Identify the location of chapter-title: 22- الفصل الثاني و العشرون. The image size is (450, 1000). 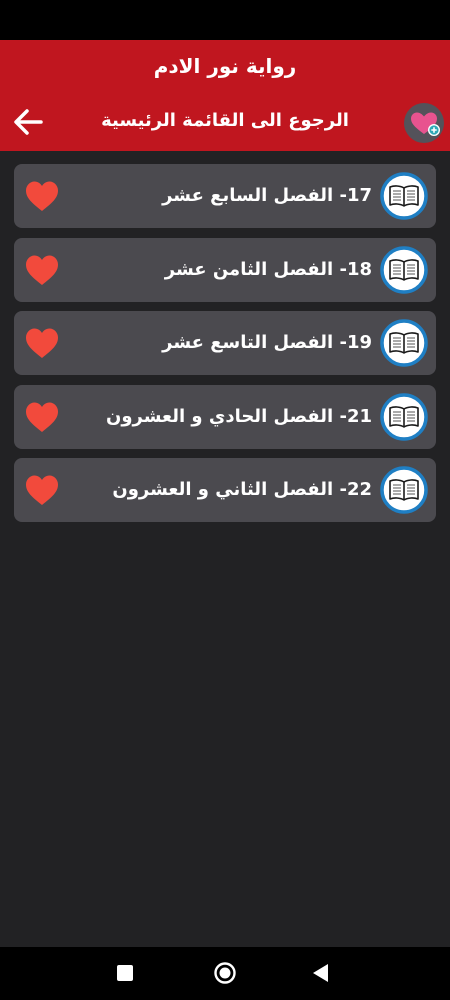
(242, 489).